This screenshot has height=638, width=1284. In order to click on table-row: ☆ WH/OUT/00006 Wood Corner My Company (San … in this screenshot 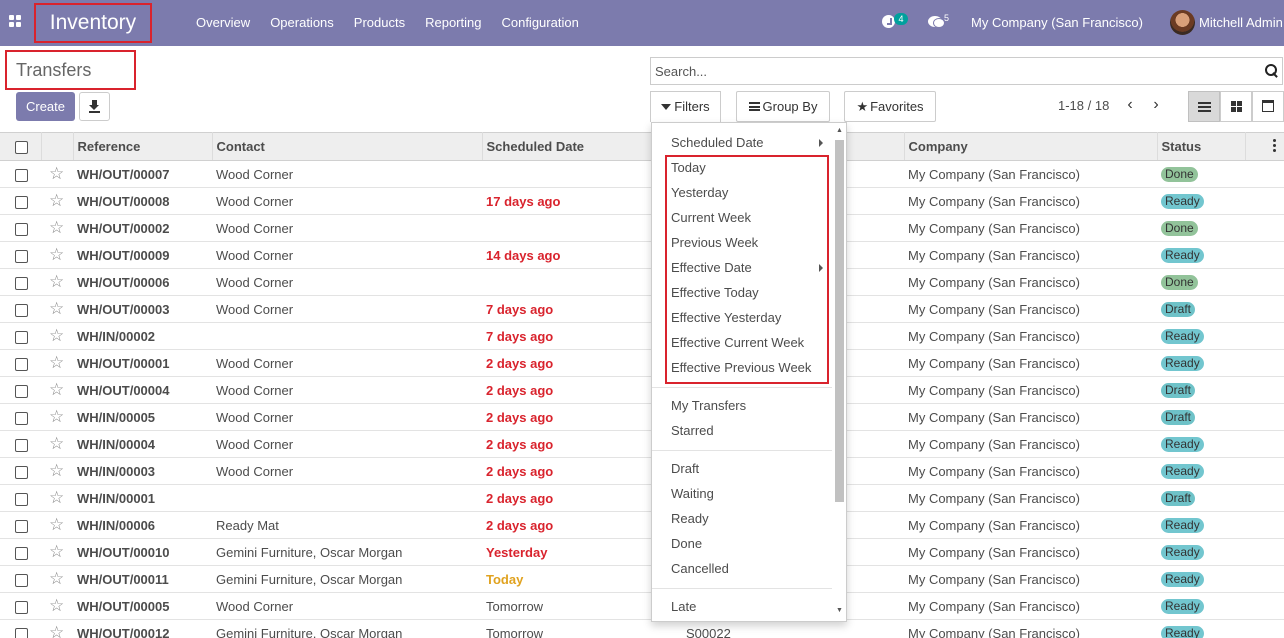, I will do `click(642, 282)`.